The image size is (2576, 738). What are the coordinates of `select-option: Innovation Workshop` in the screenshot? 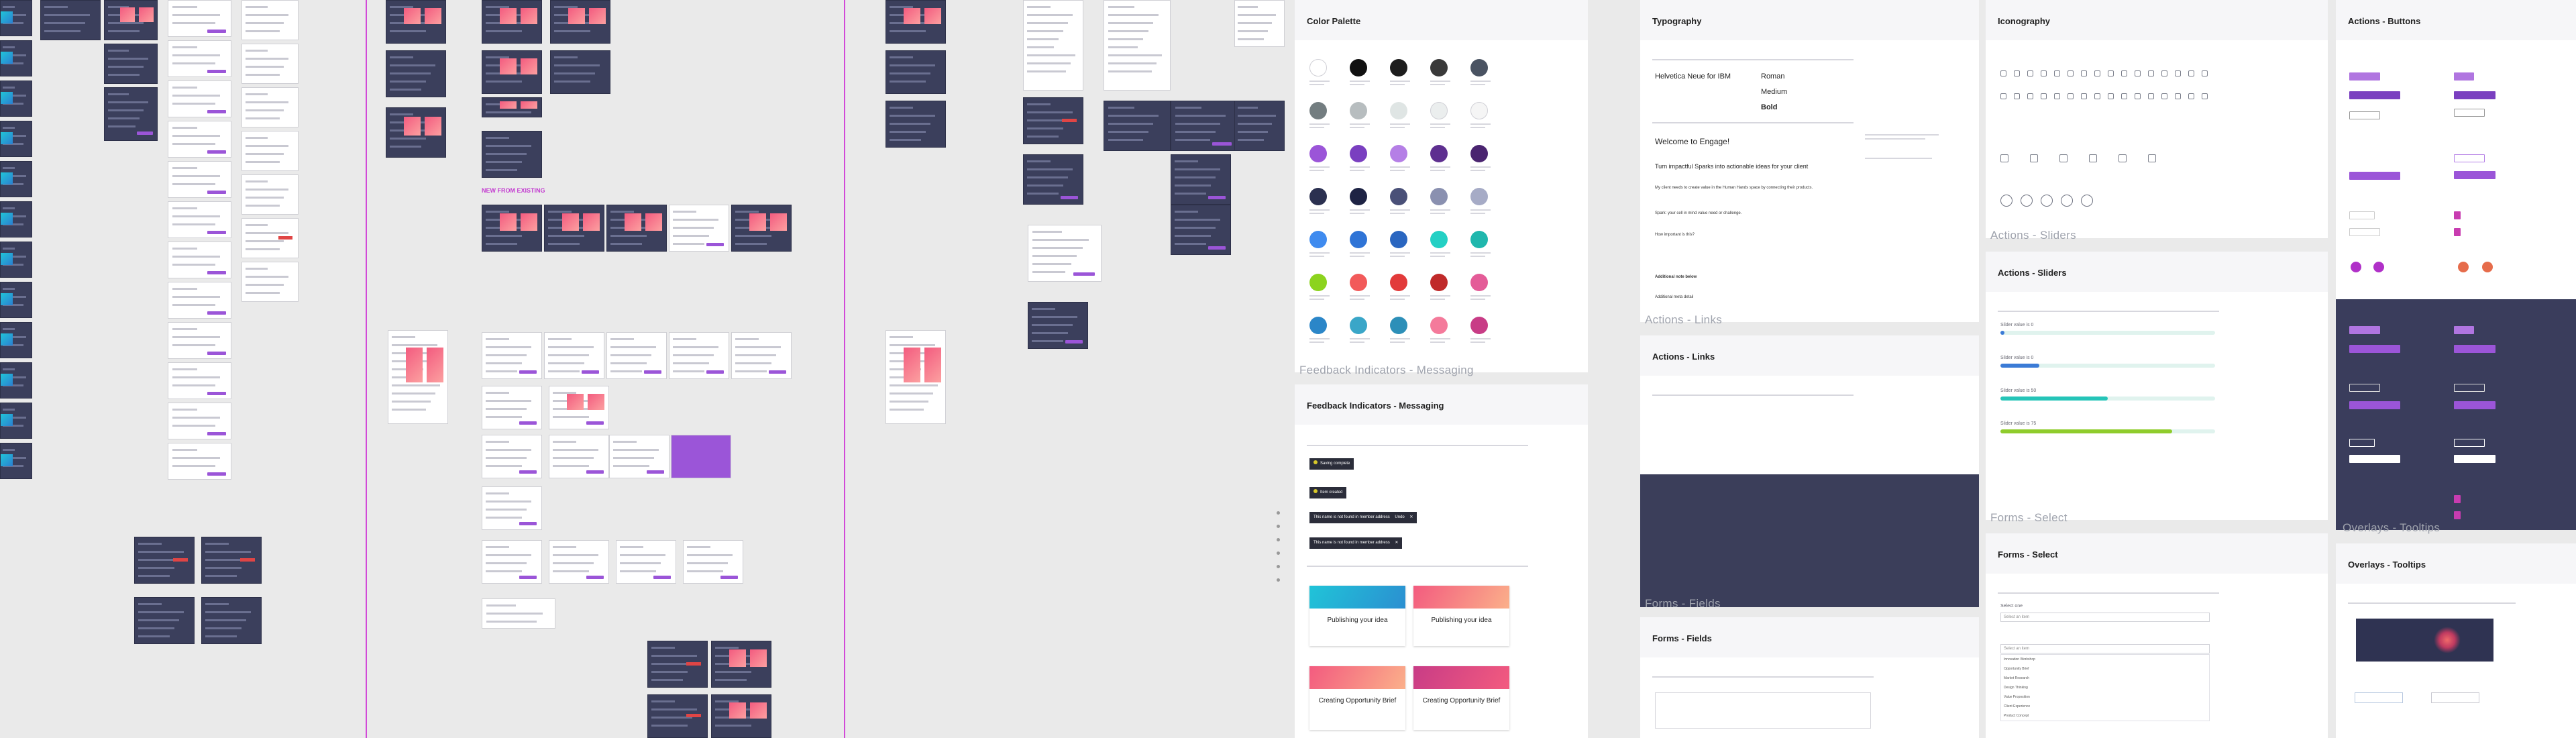 It's located at (2105, 659).